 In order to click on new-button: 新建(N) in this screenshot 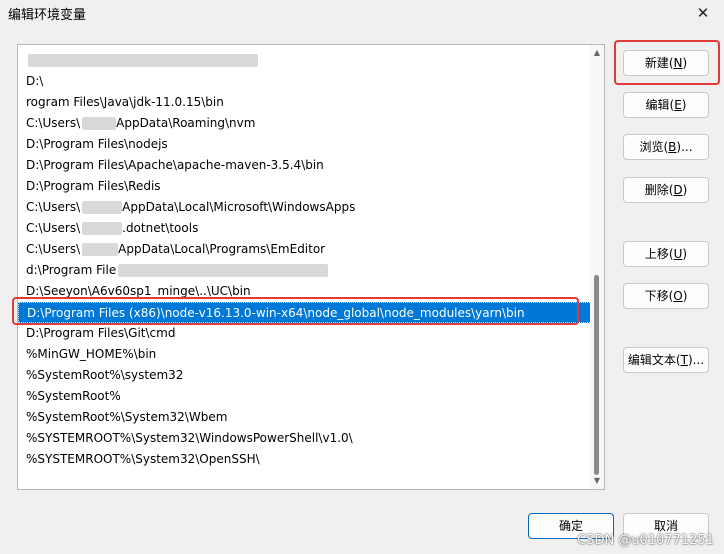, I will do `click(666, 63)`.